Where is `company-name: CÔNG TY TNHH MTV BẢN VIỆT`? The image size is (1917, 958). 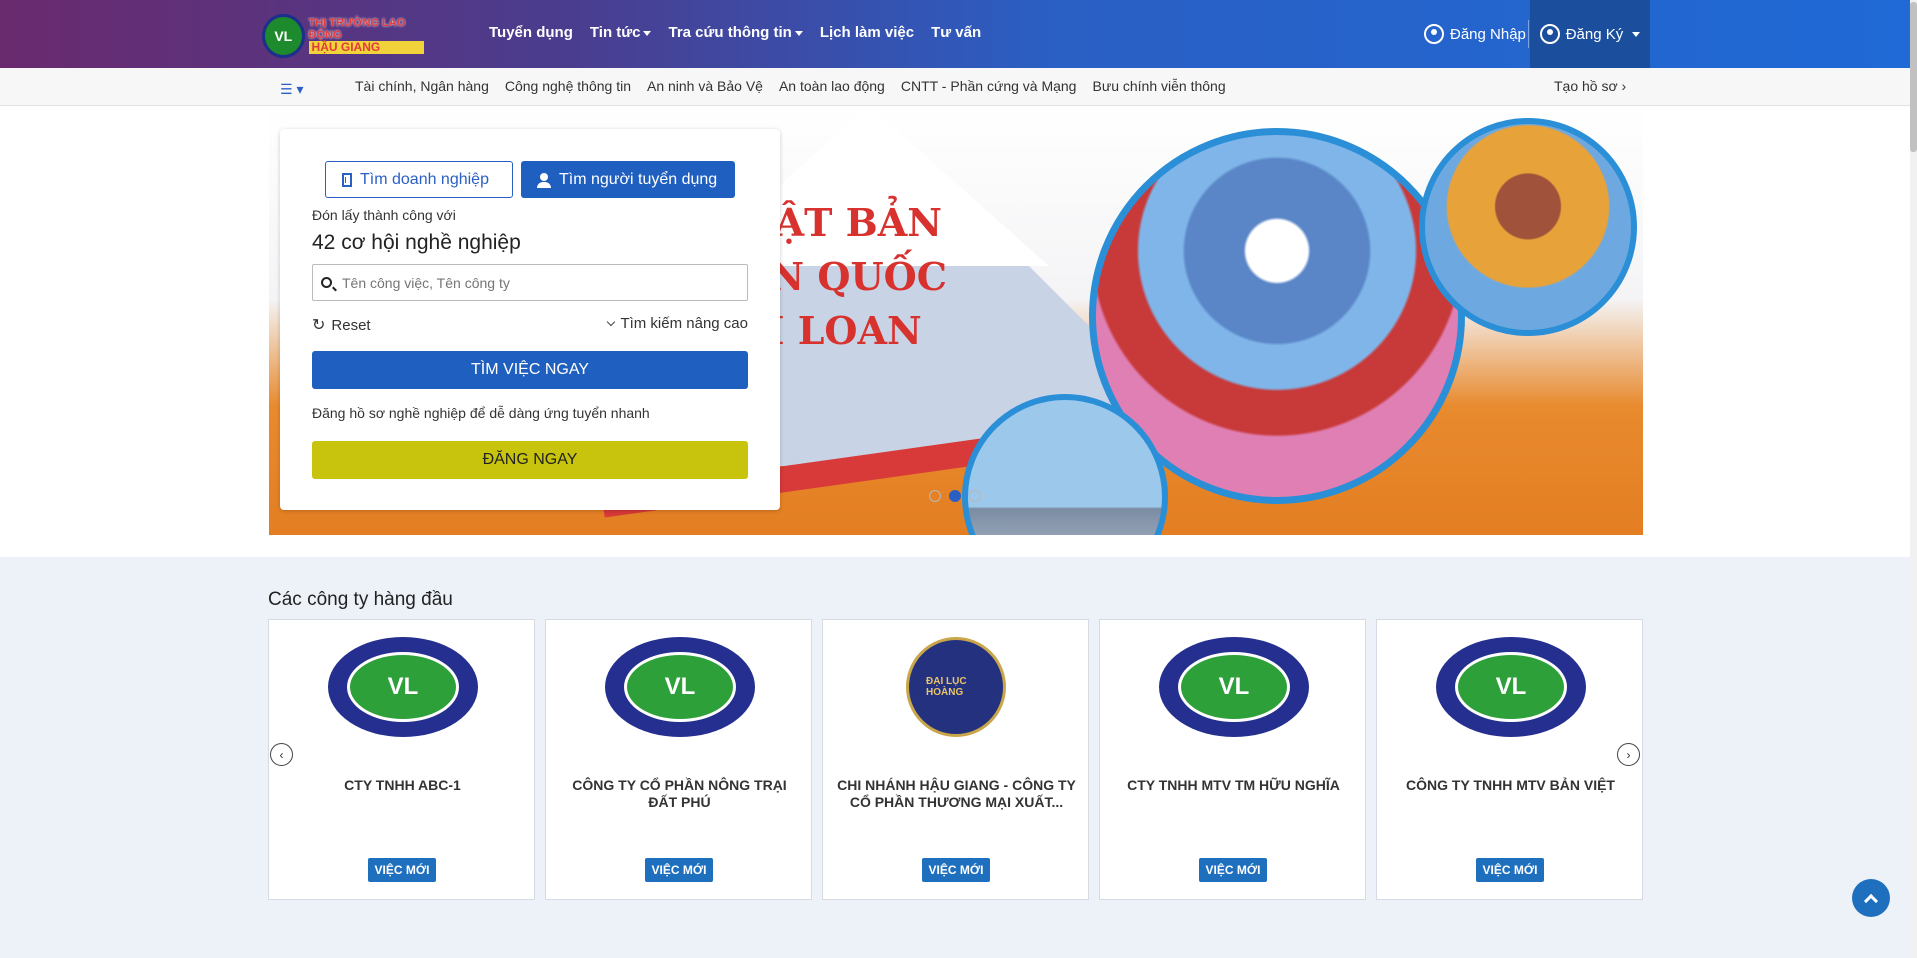
company-name: CÔNG TY TNHH MTV BẢN VIỆT is located at coordinates (1510, 785).